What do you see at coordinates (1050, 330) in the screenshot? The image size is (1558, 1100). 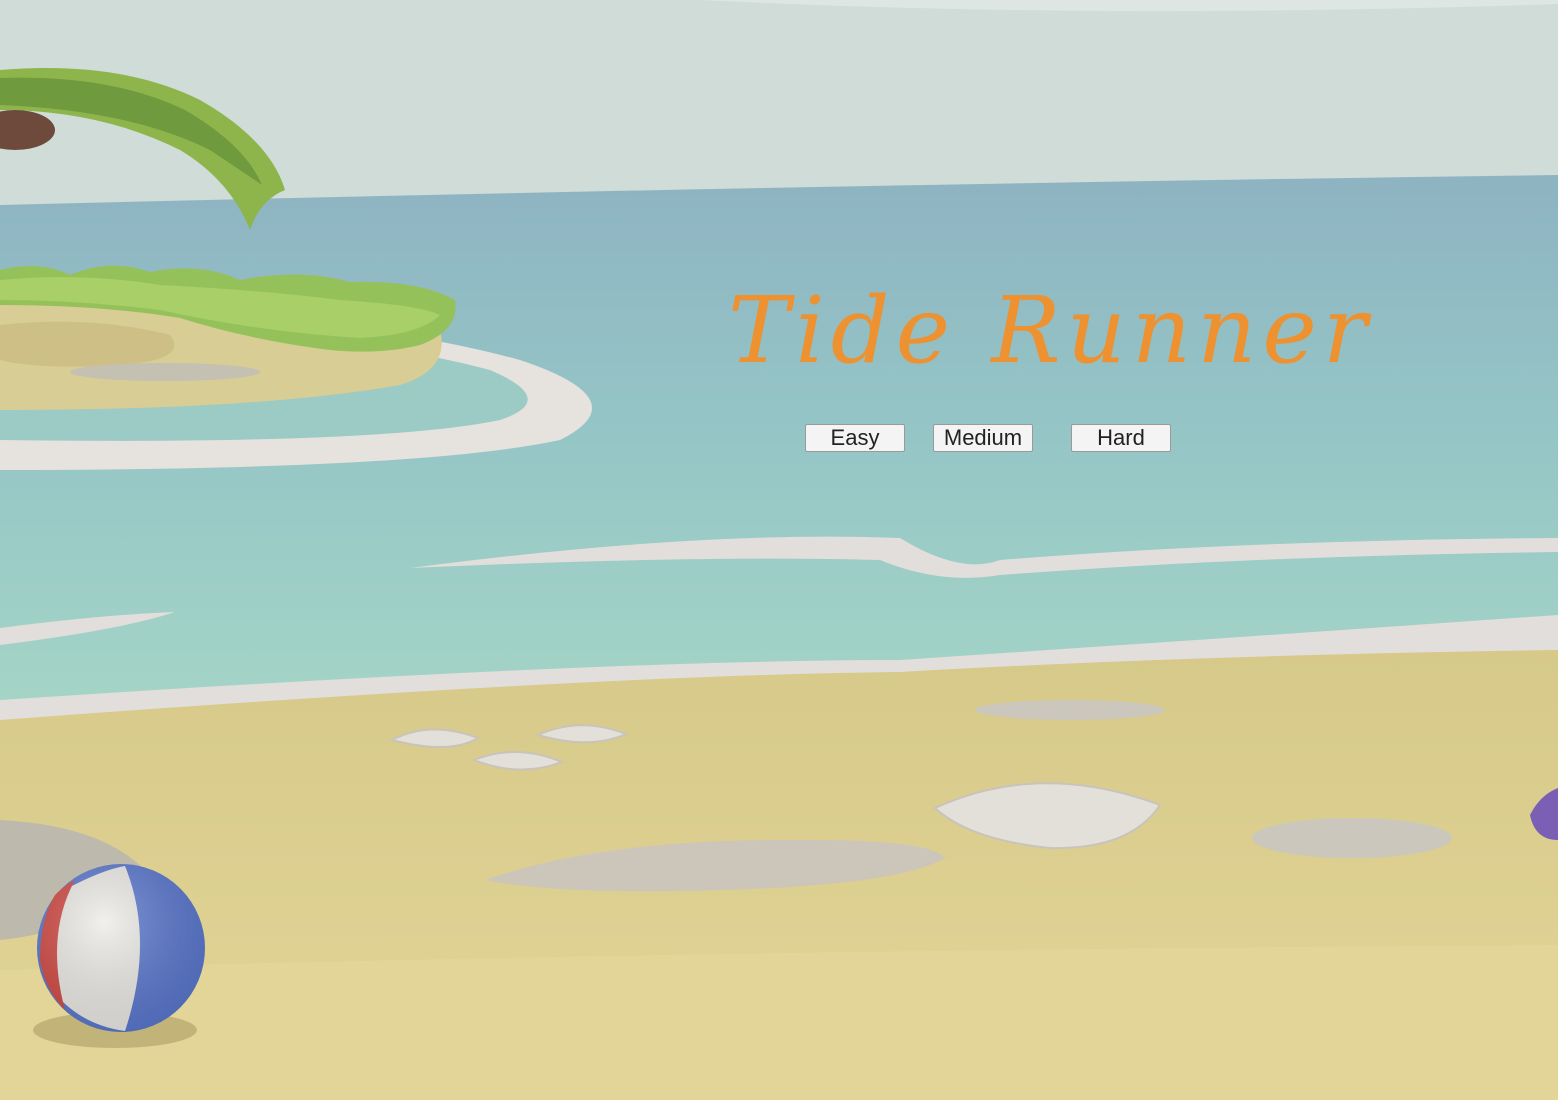 I see `game-title: Tide Runner` at bounding box center [1050, 330].